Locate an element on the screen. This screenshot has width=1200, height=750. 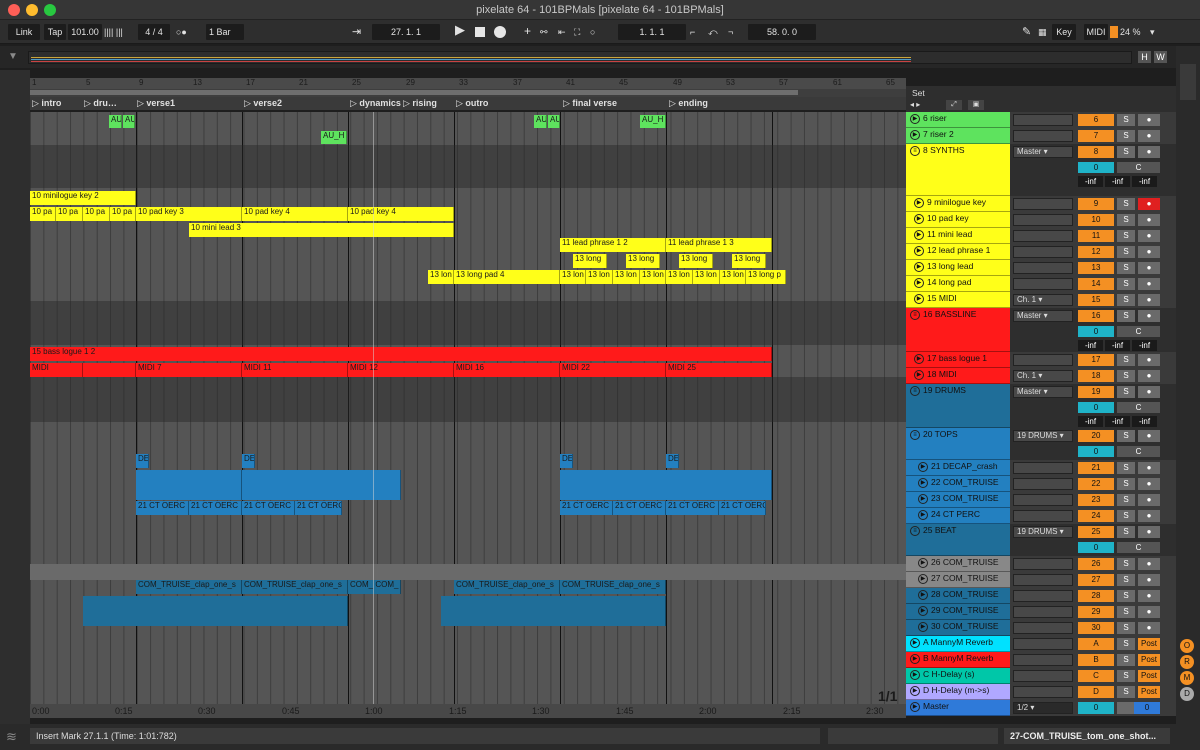
clip: 11 lead phrase 1 2 is located at coordinates (613, 245).